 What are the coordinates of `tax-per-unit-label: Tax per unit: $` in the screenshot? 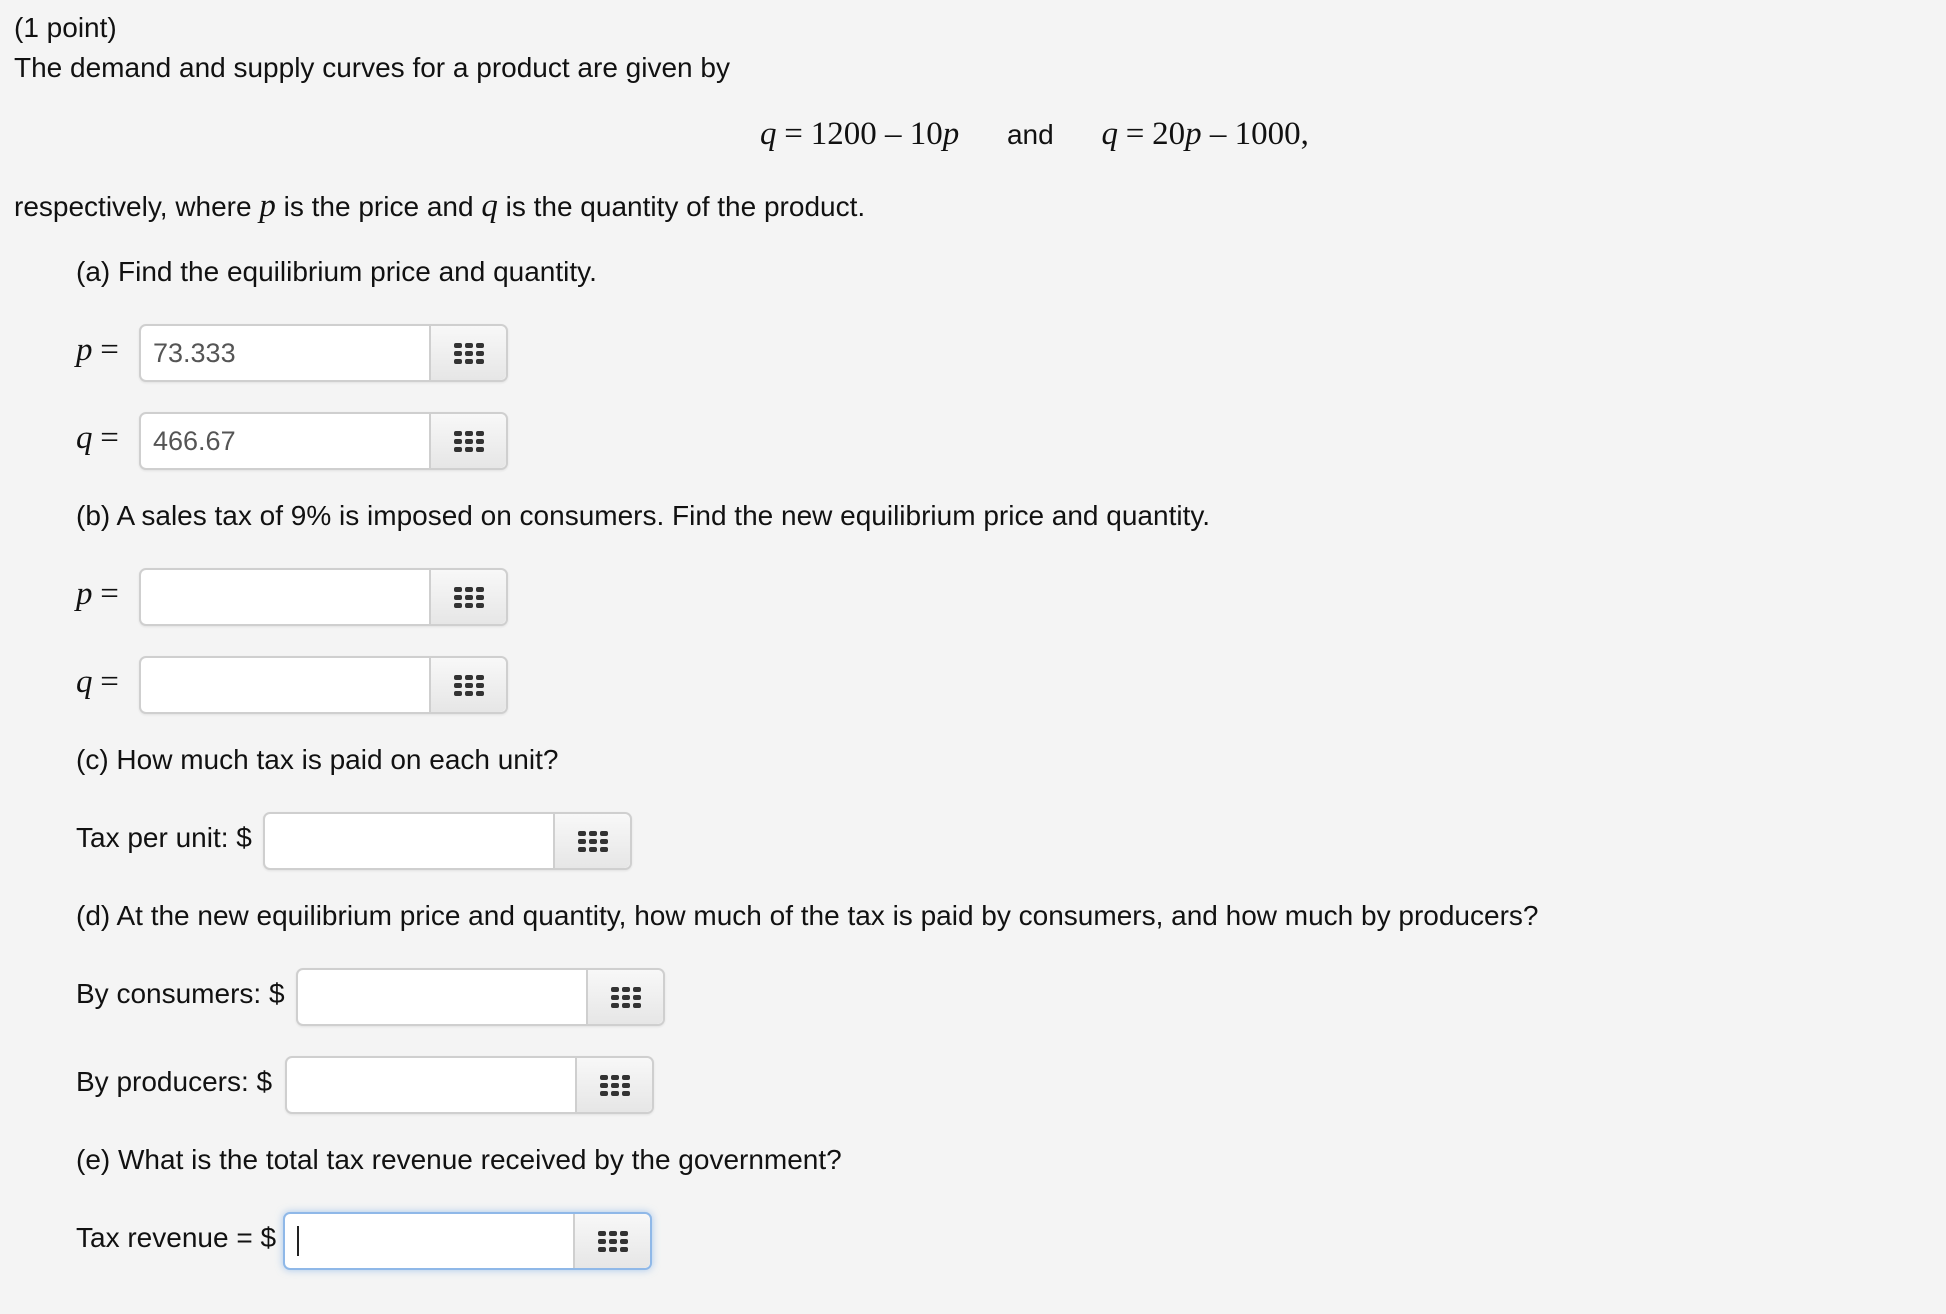 It's located at (164, 837).